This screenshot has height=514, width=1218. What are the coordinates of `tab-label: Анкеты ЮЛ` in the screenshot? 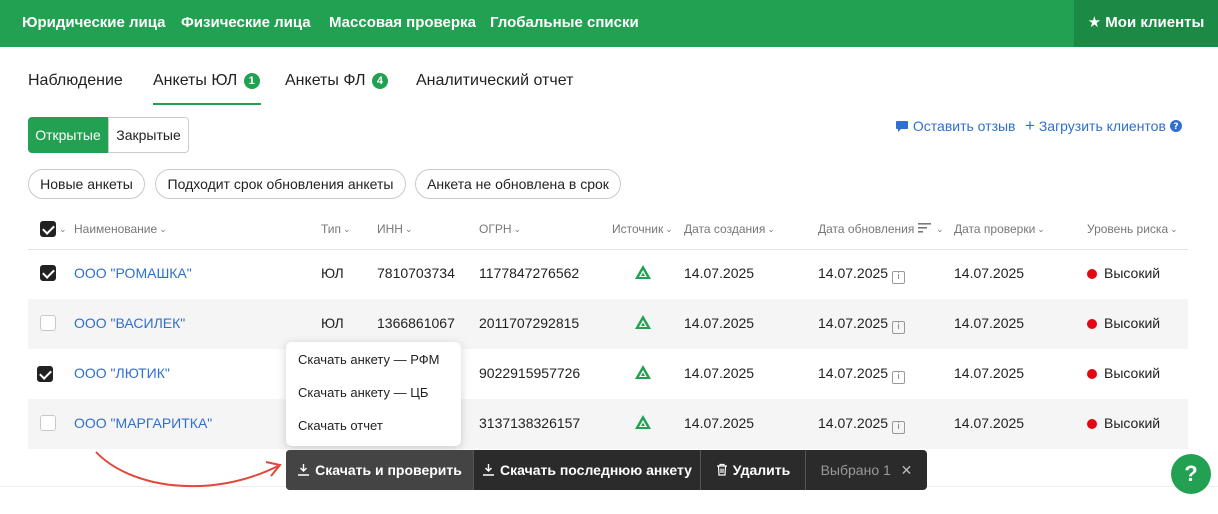 It's located at (195, 80).